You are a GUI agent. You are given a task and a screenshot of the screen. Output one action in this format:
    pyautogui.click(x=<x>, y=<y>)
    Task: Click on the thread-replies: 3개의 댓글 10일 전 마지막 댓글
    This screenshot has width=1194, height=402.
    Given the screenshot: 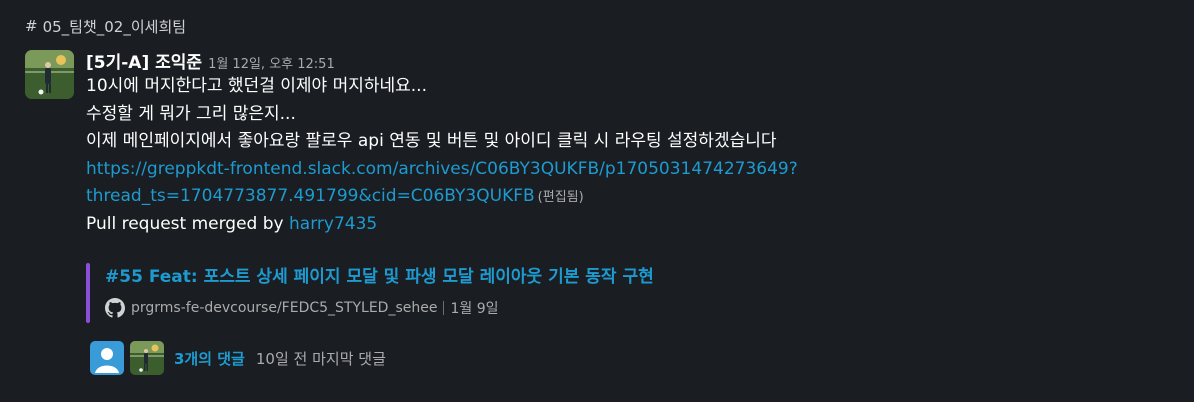 What is the action you would take?
    pyautogui.click(x=238, y=358)
    